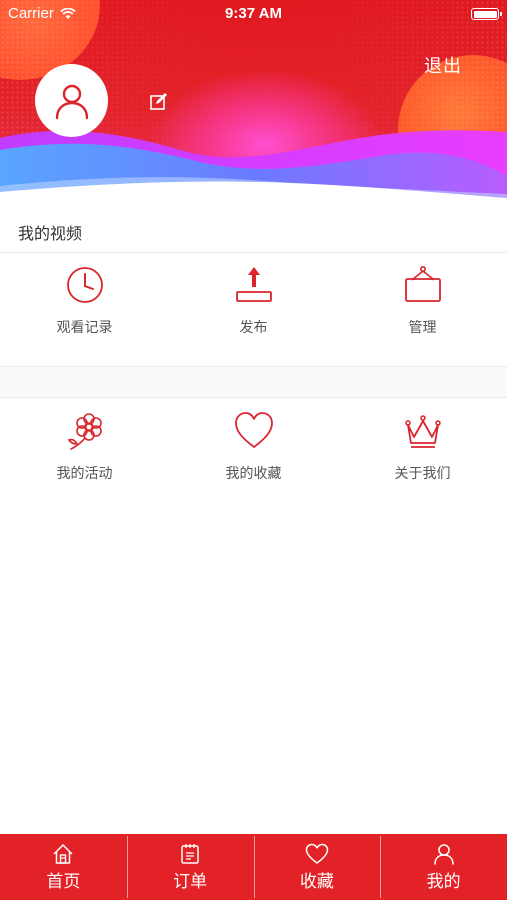 The height and width of the screenshot is (900, 507). I want to click on about-us-button: 关于我们, so click(422, 447).